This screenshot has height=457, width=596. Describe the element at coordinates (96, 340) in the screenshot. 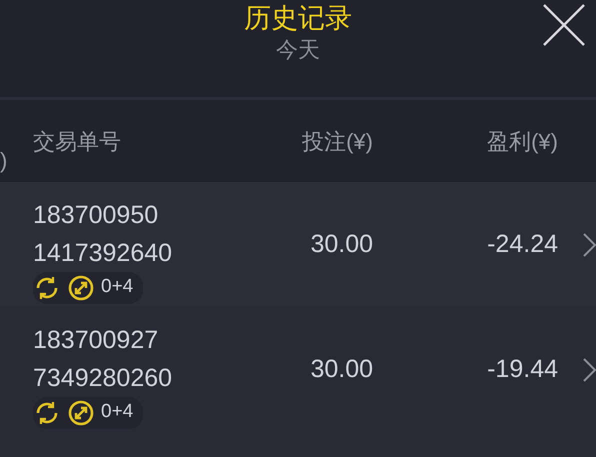

I see `order-number: 183700927` at that location.